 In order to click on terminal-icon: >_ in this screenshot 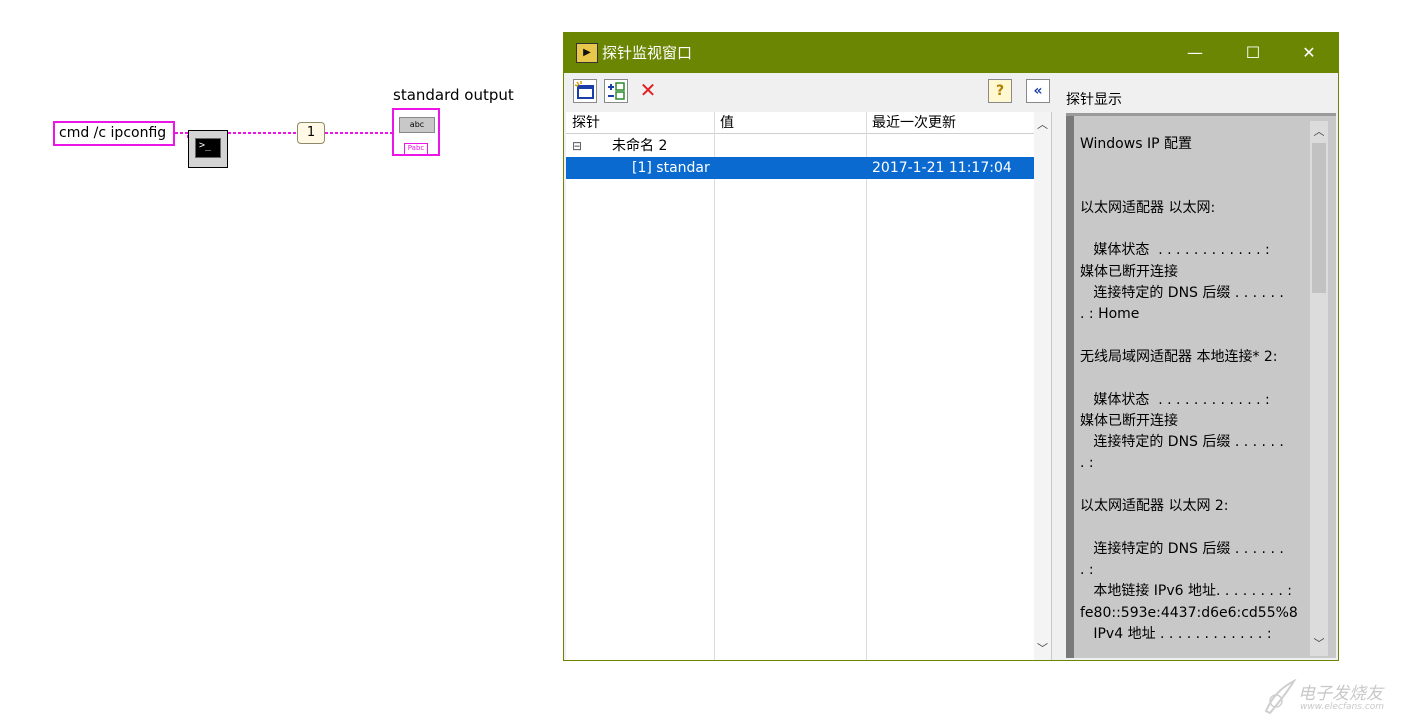, I will do `click(208, 148)`.